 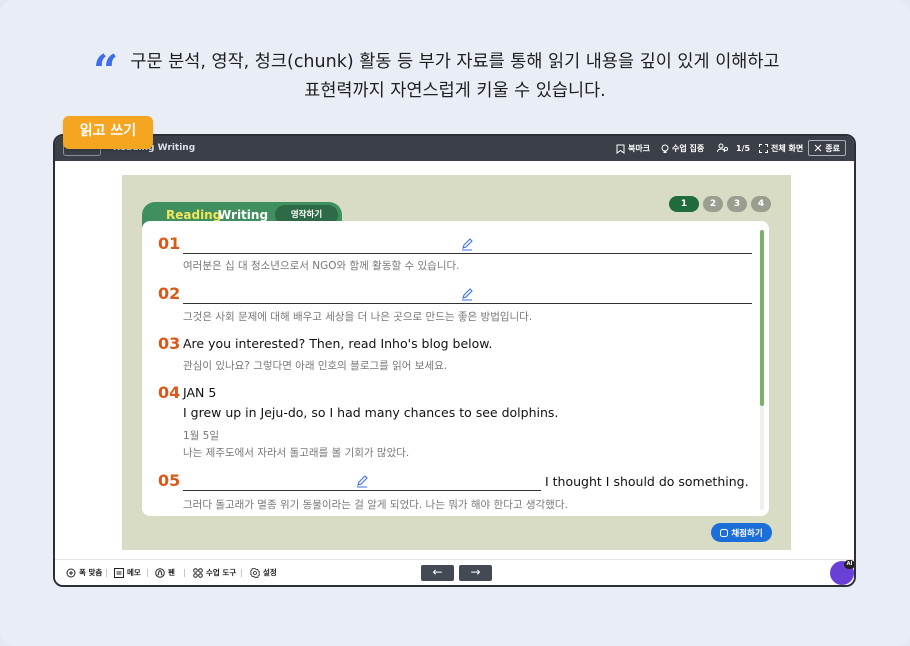 I want to click on focus-label: 수업 집중, so click(x=688, y=148).